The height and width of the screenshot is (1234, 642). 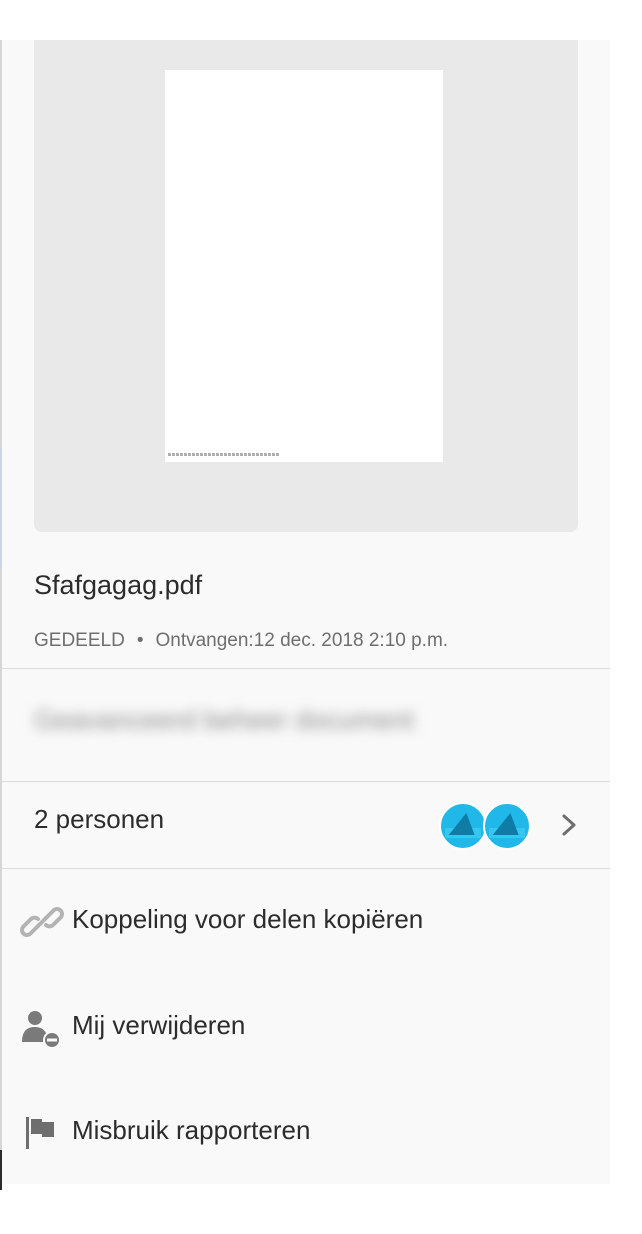 What do you see at coordinates (159, 1025) in the screenshot?
I see `remove-me-label: Mij verwijderen` at bounding box center [159, 1025].